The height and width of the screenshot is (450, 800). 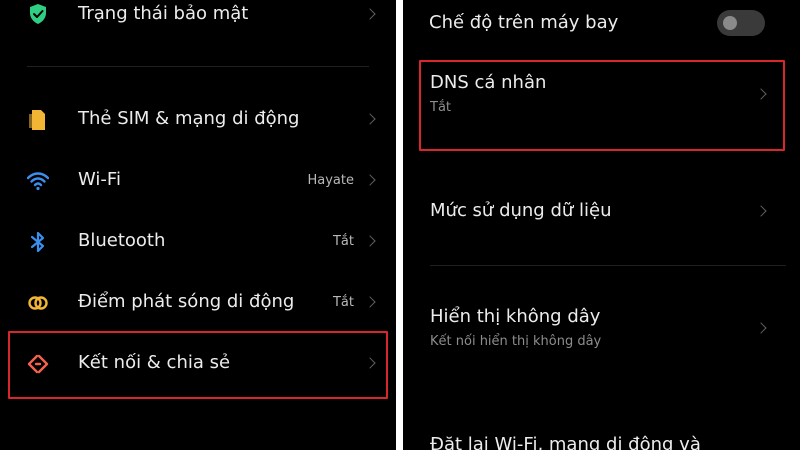 I want to click on shield-check-icon, so click(x=38, y=14).